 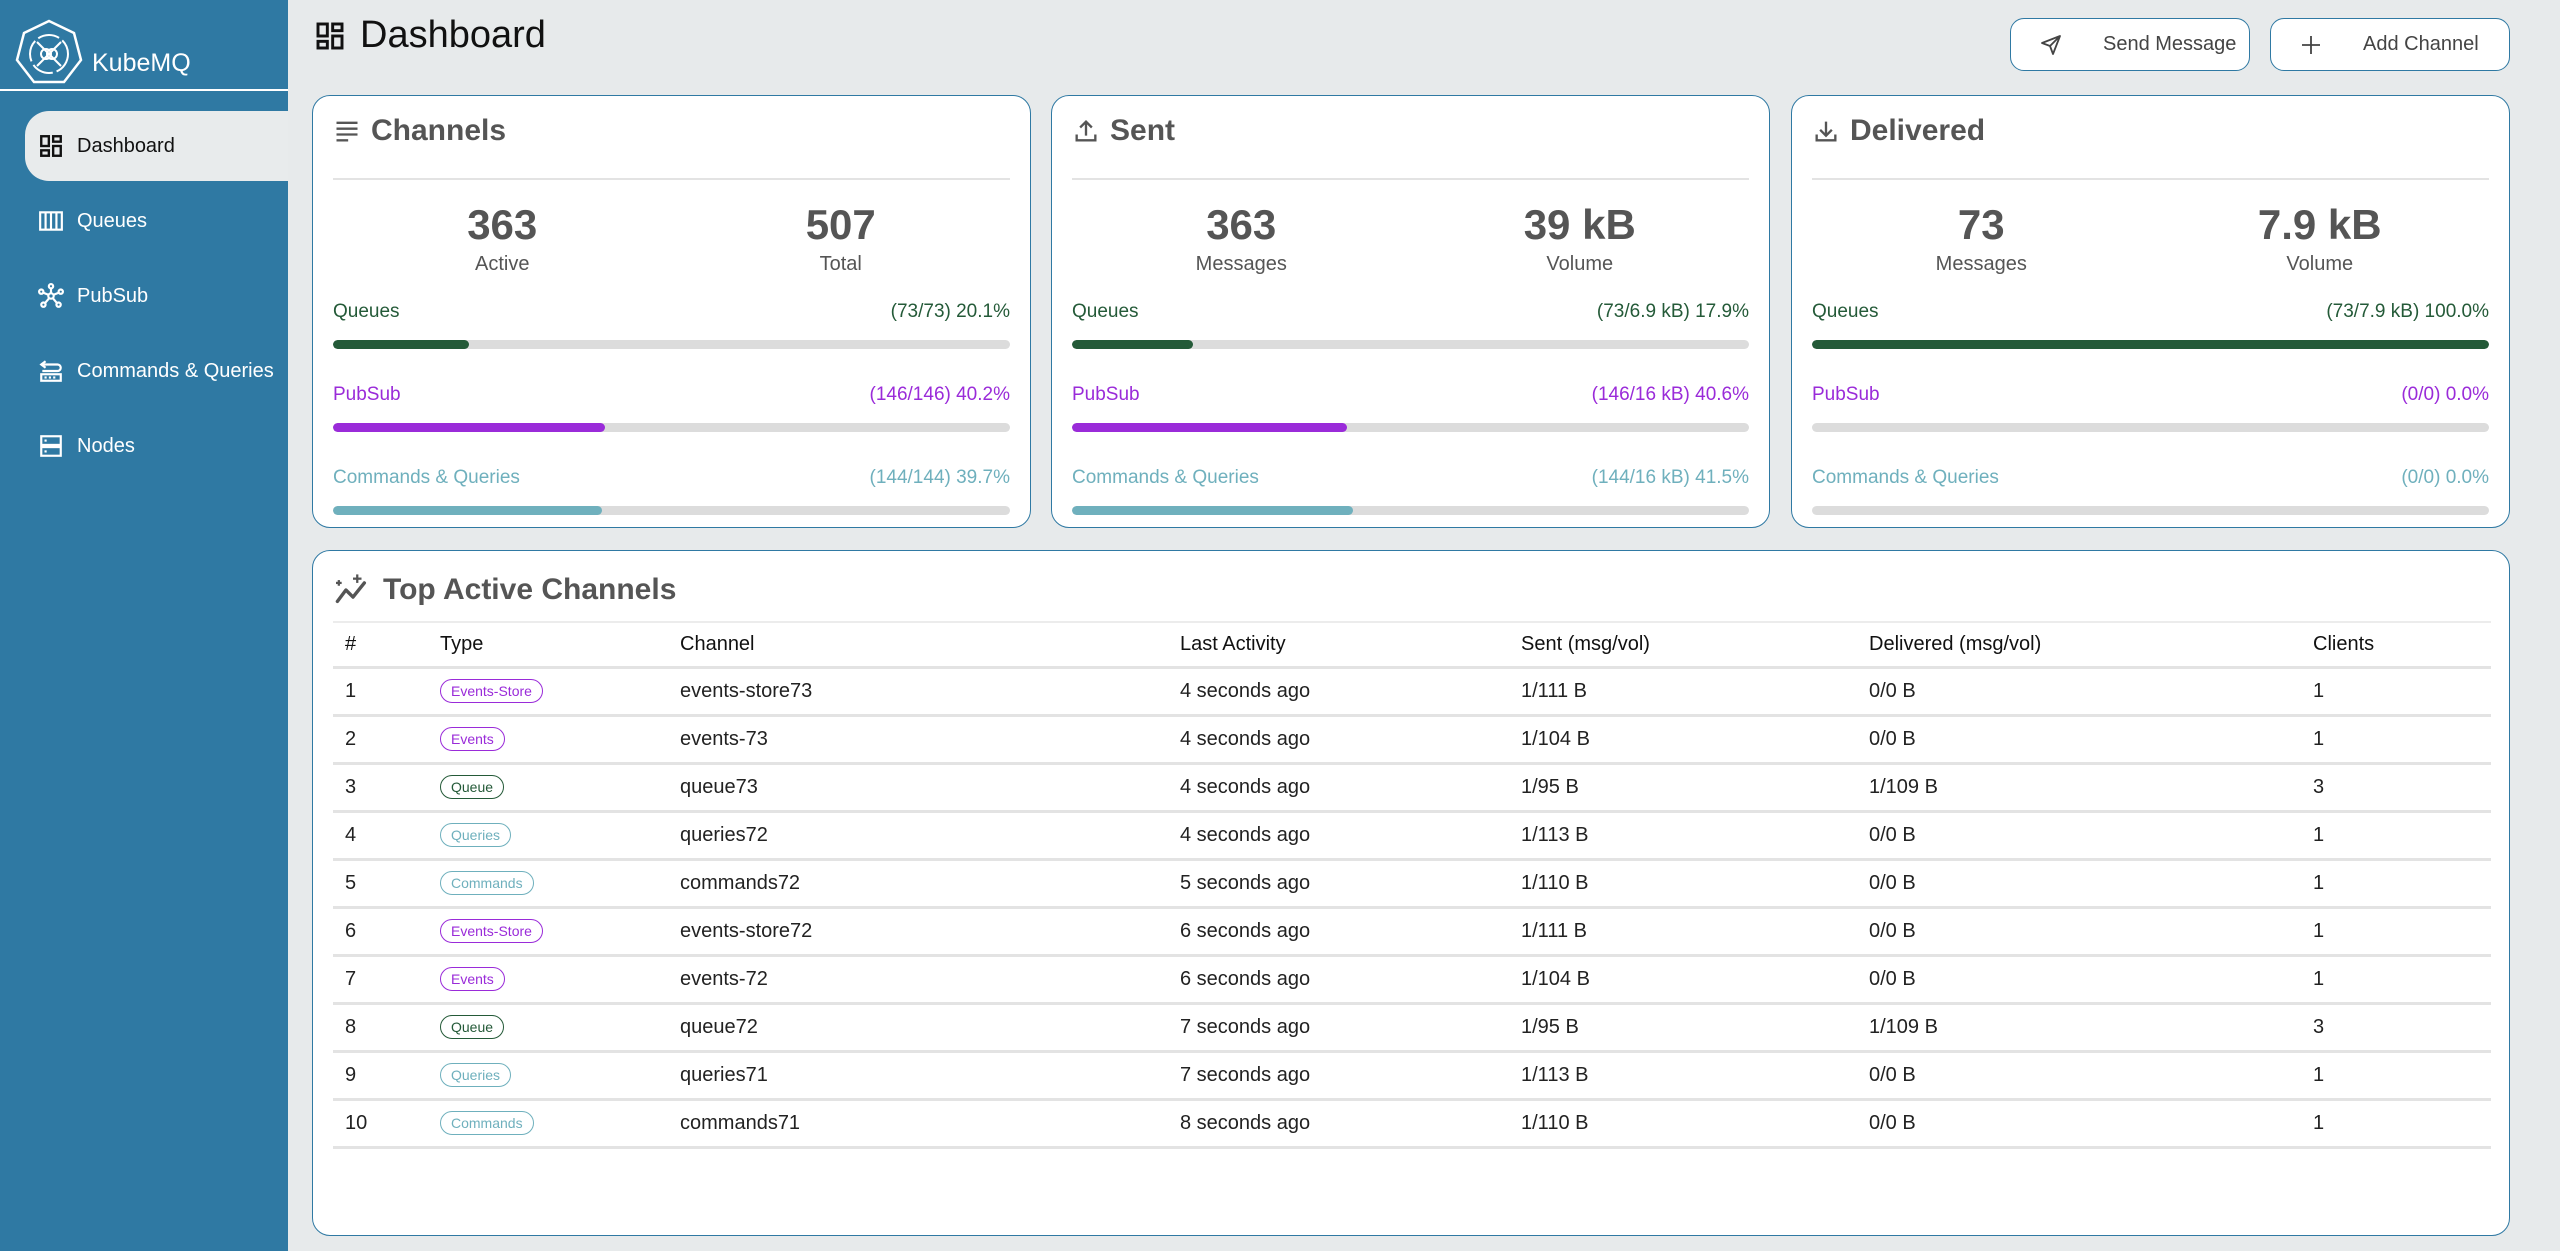 I want to click on cell-sent: 1/113 B, so click(x=1683, y=1076).